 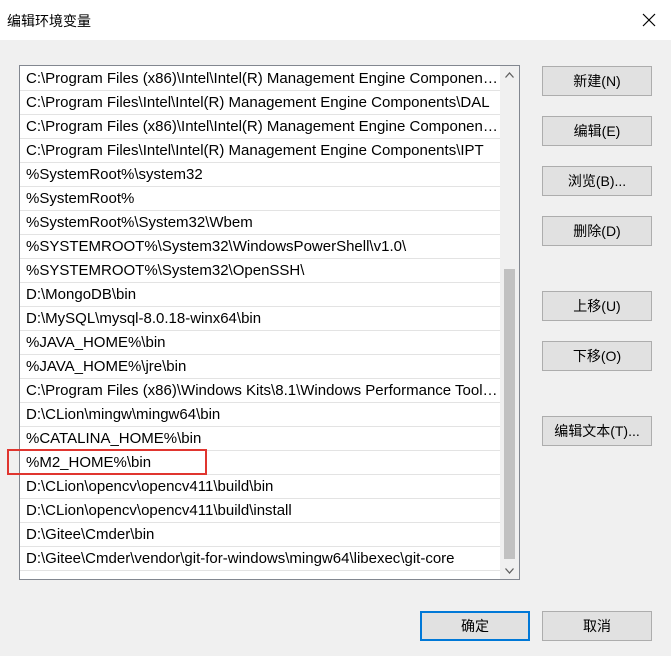 I want to click on path-list-item: D:\CLion\mingw\mingw64\bin, so click(x=260, y=415).